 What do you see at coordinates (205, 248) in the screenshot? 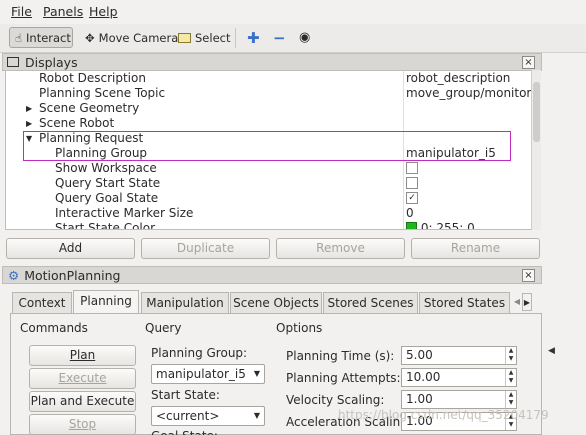
I see `duplicate-display-button: Duplicate` at bounding box center [205, 248].